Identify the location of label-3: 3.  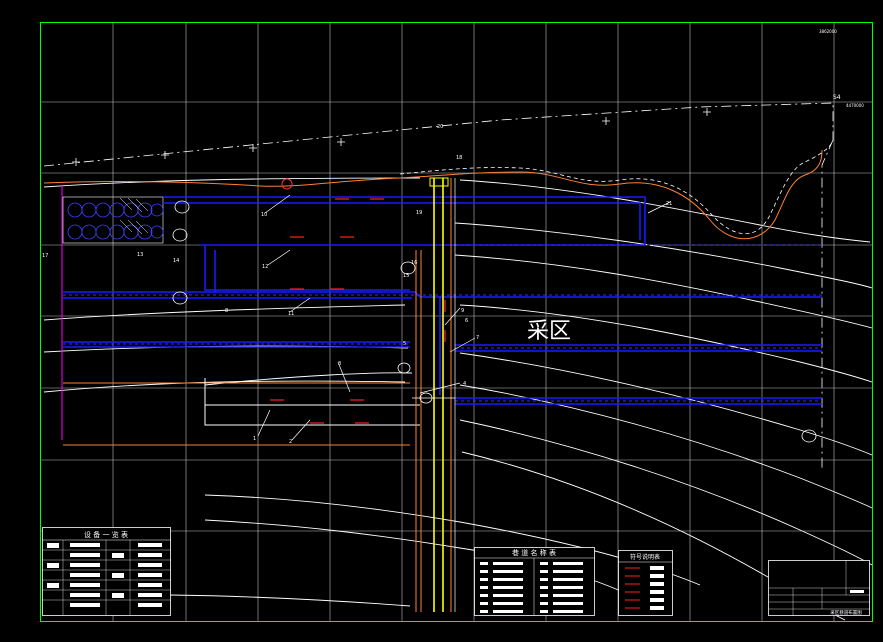
(339, 364).